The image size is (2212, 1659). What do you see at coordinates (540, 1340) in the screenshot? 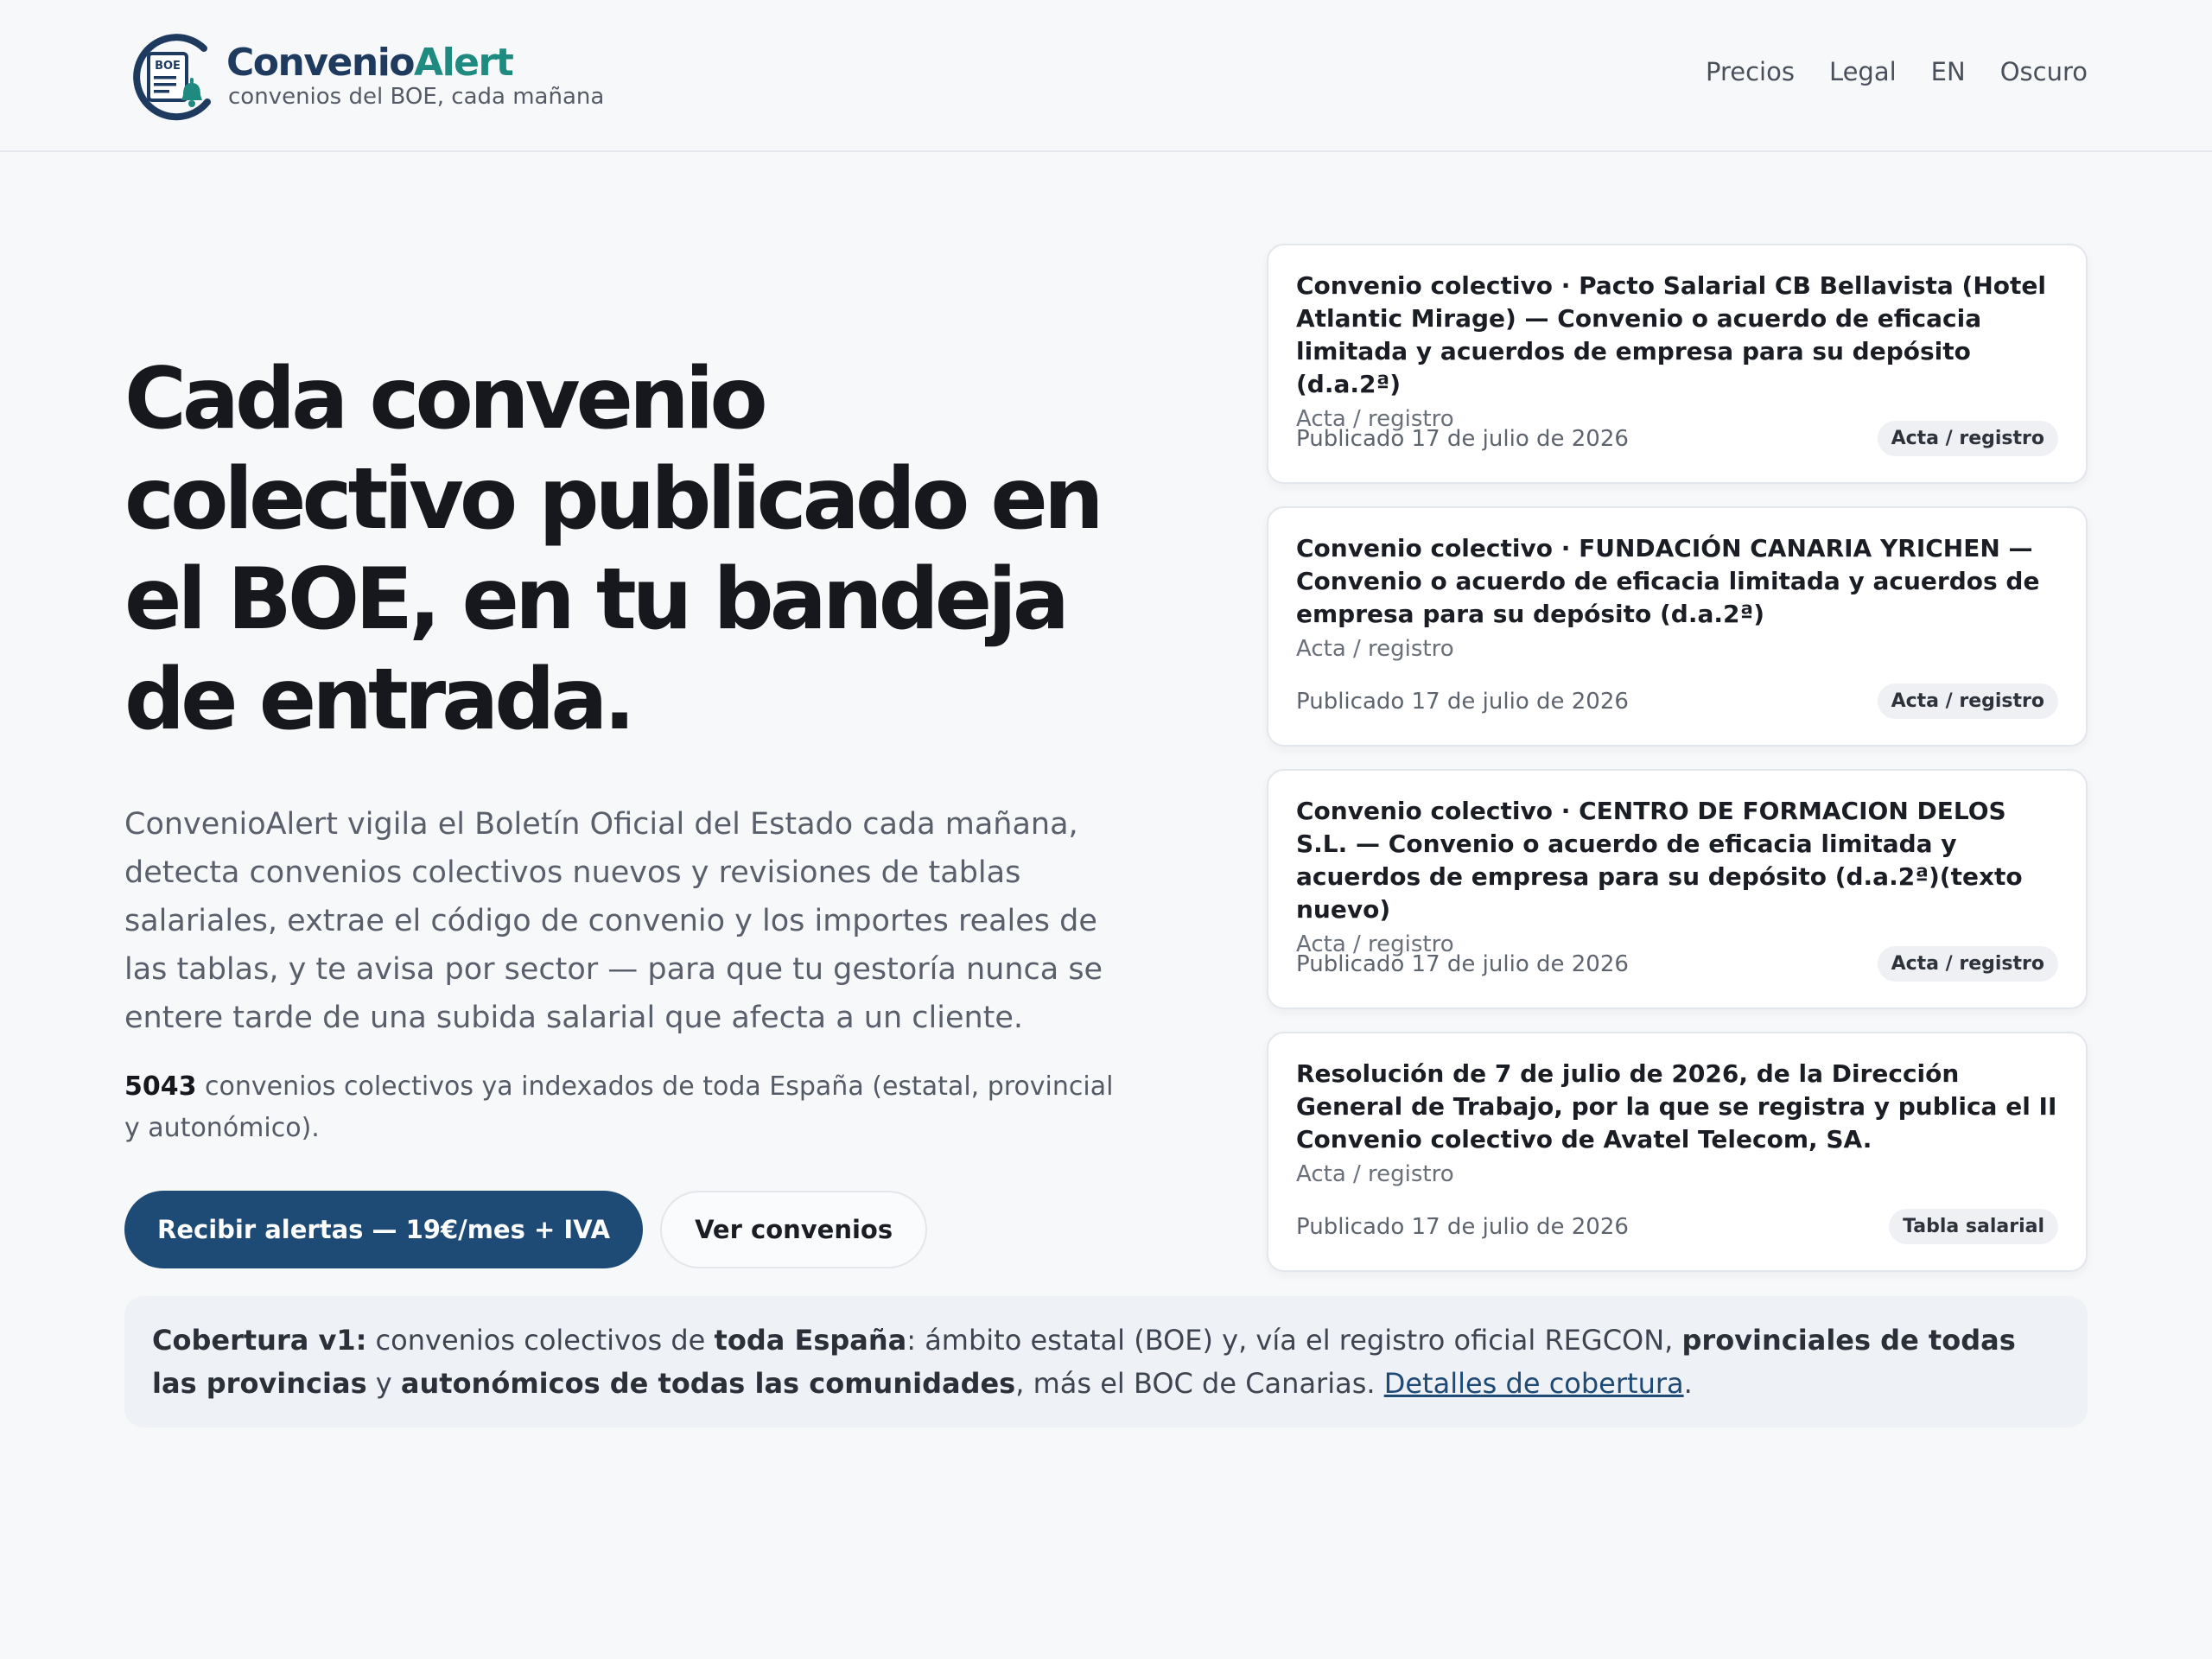
I see `coverage-text-1: convenios colectivos de` at bounding box center [540, 1340].